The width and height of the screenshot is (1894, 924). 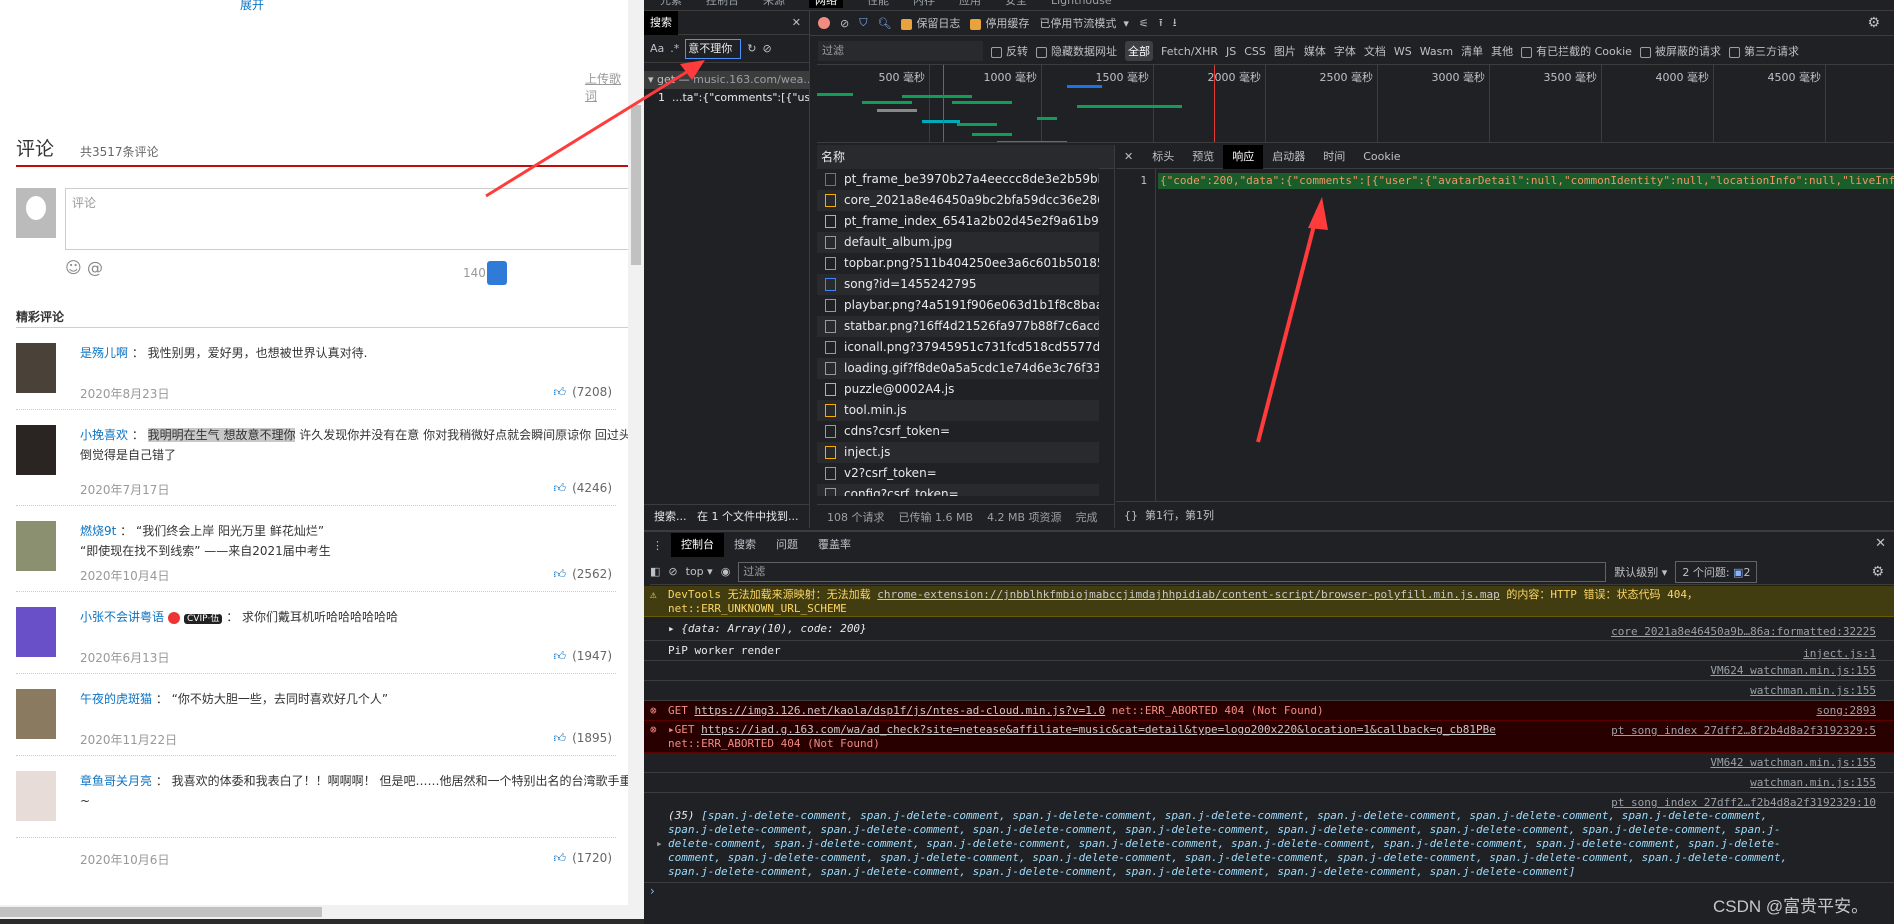 What do you see at coordinates (1375, 51) in the screenshot?
I see `type-filter: 文档` at bounding box center [1375, 51].